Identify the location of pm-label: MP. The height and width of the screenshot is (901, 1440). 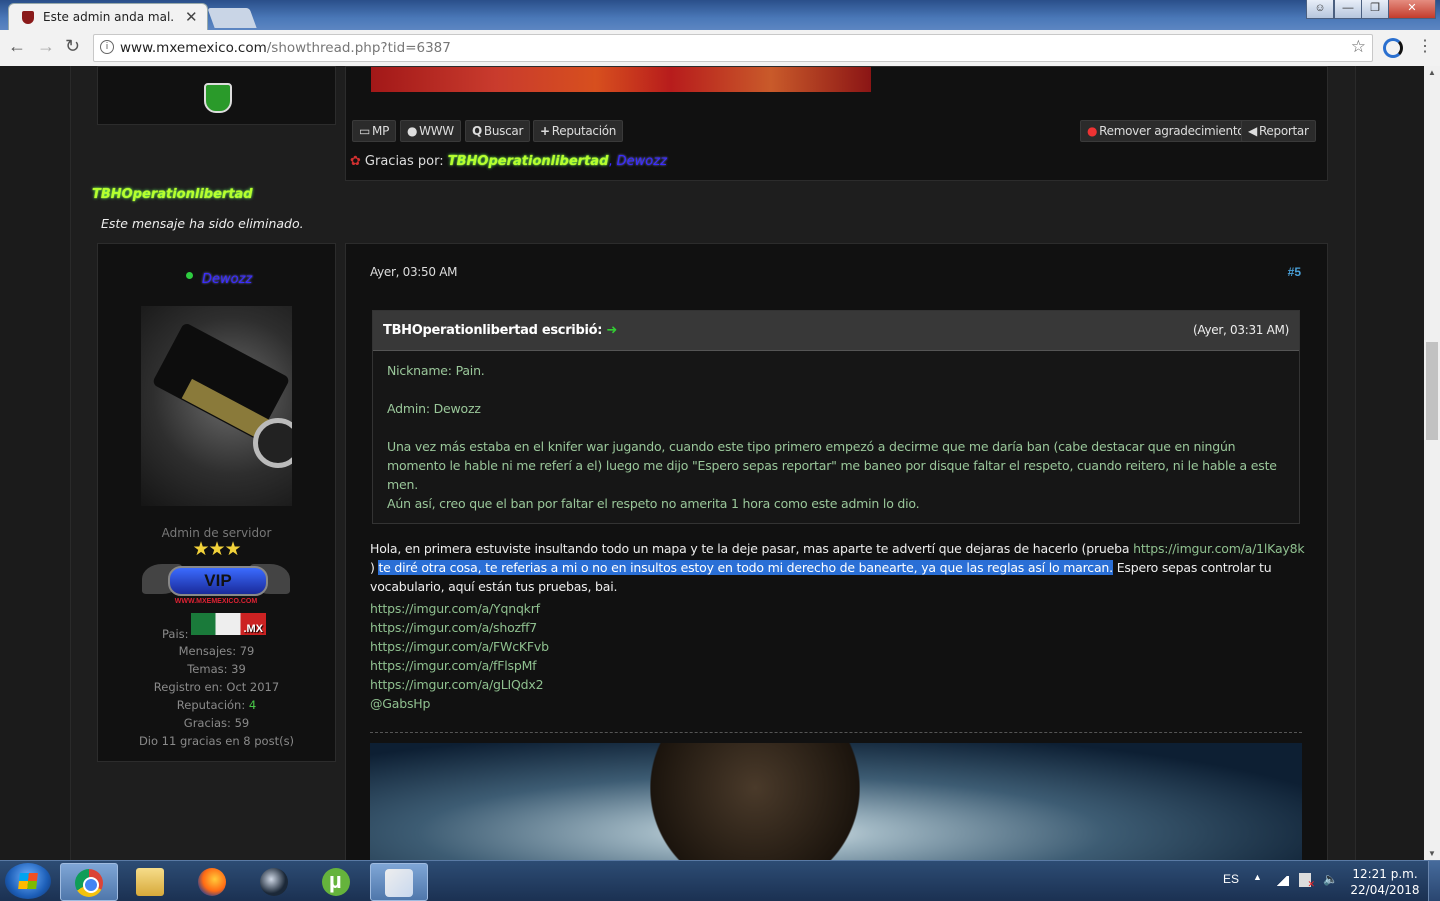
(381, 131).